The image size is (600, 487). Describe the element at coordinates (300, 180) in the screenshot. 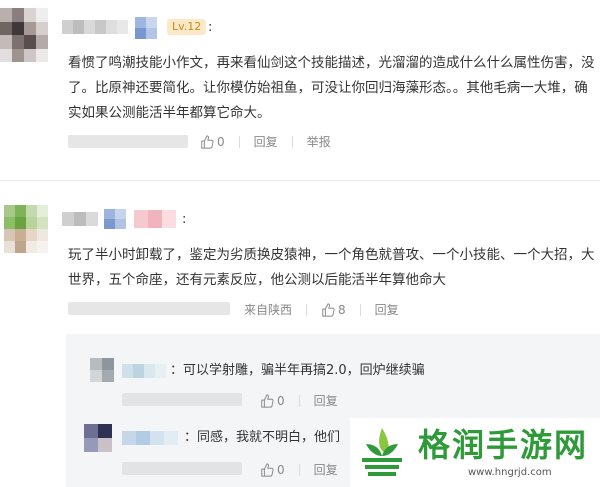

I see `comment-divider` at that location.